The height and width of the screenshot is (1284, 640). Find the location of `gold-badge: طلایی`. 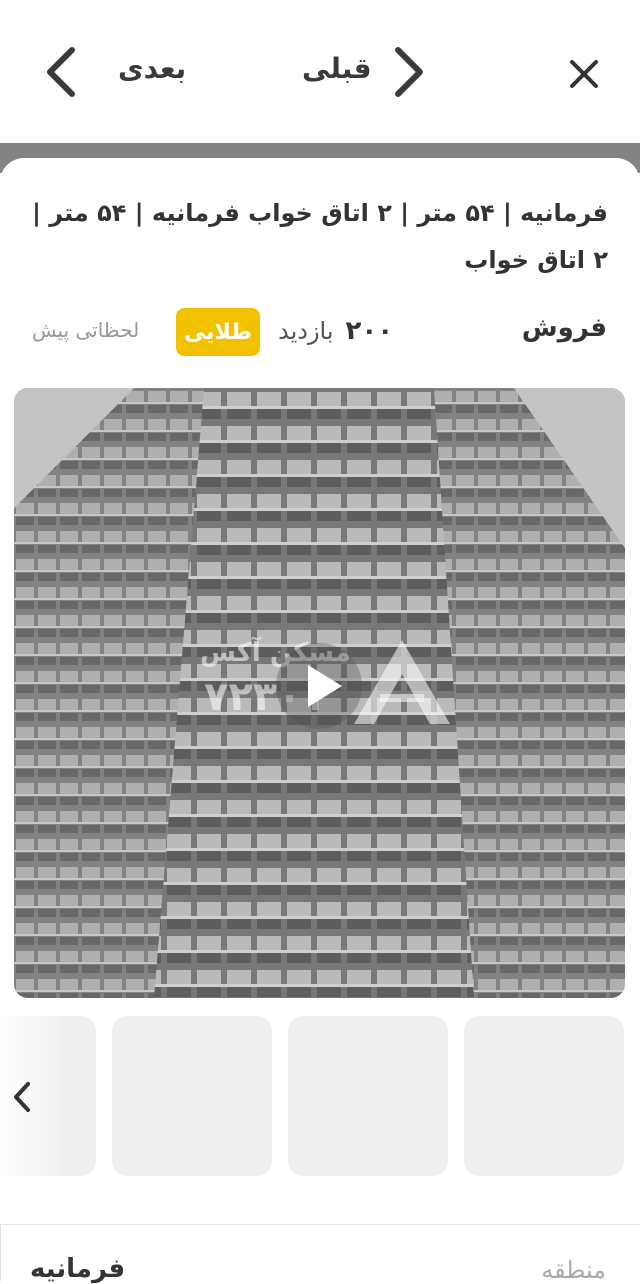

gold-badge: طلایی is located at coordinates (218, 332).